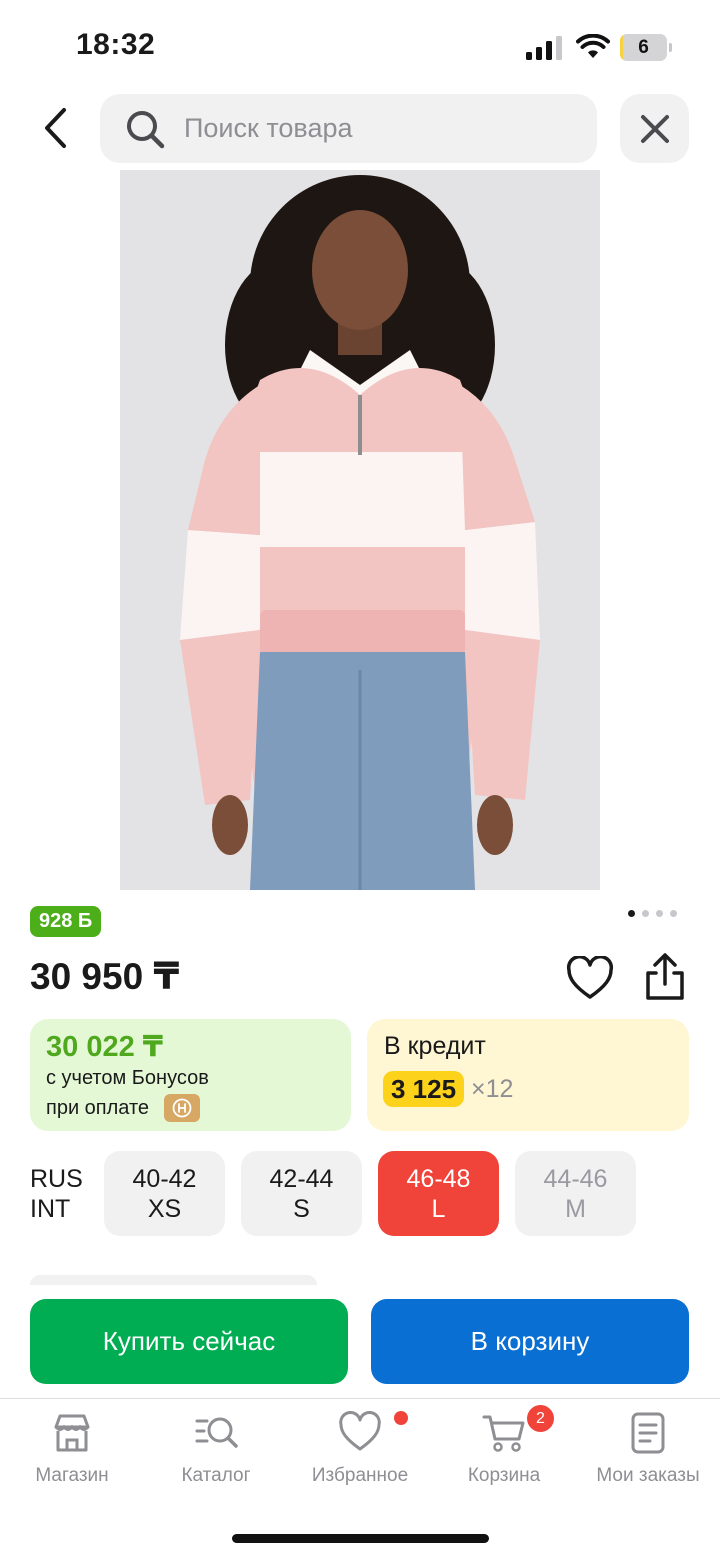 This screenshot has height=1558, width=720. What do you see at coordinates (435, 1046) in the screenshot?
I see `credit-title: В кредит` at bounding box center [435, 1046].